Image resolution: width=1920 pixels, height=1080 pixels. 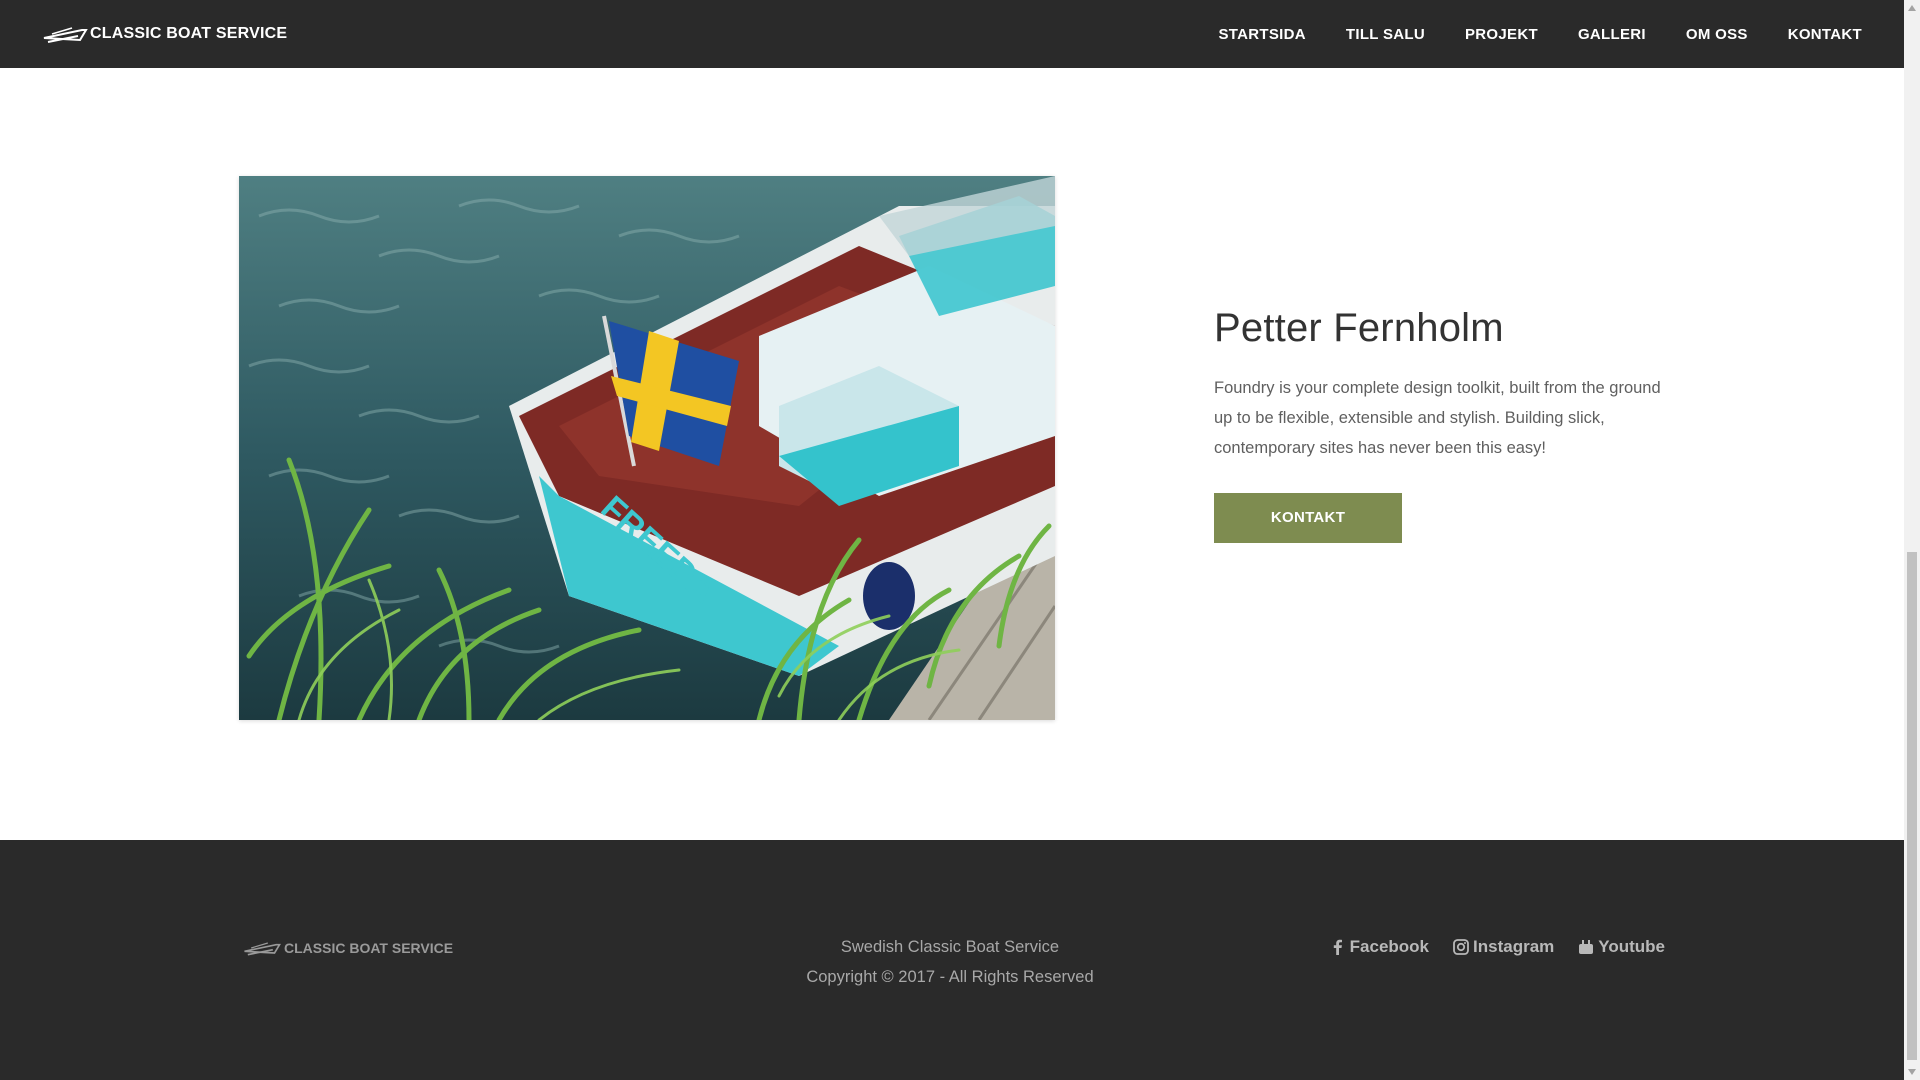 What do you see at coordinates (369, 948) in the screenshot?
I see `footer-logo-text: CLASSIC BOAT SERVICE` at bounding box center [369, 948].